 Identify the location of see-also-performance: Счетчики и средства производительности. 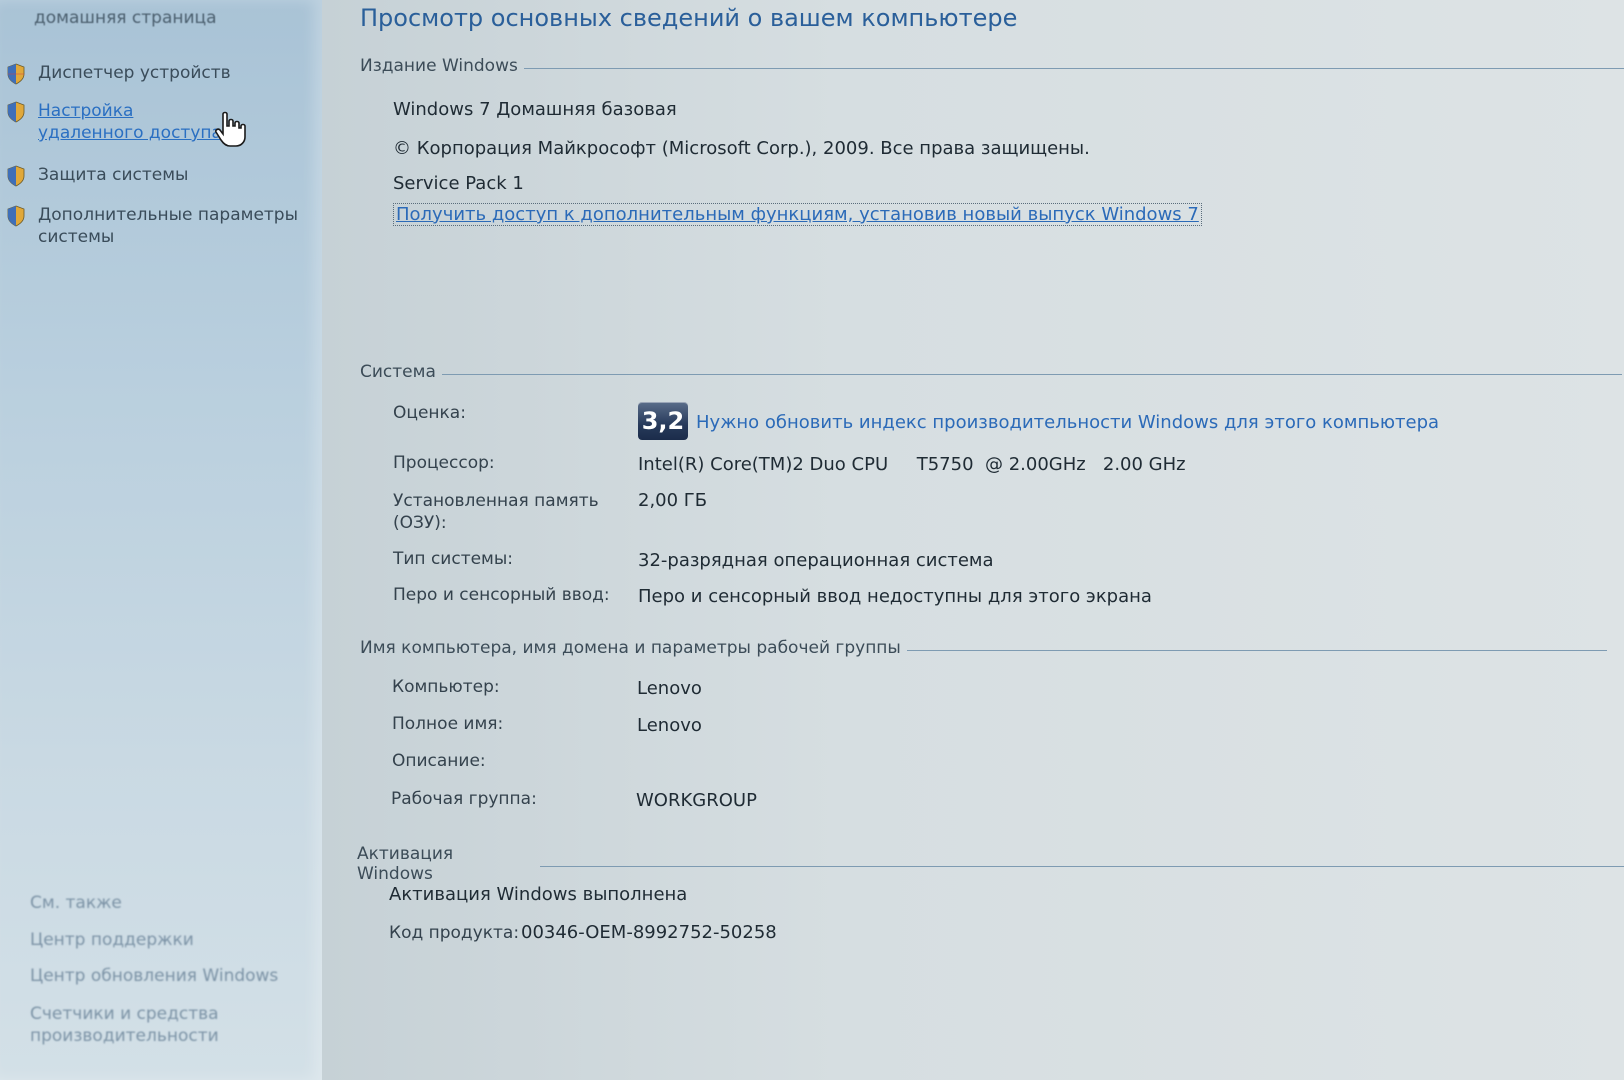
(145, 1025).